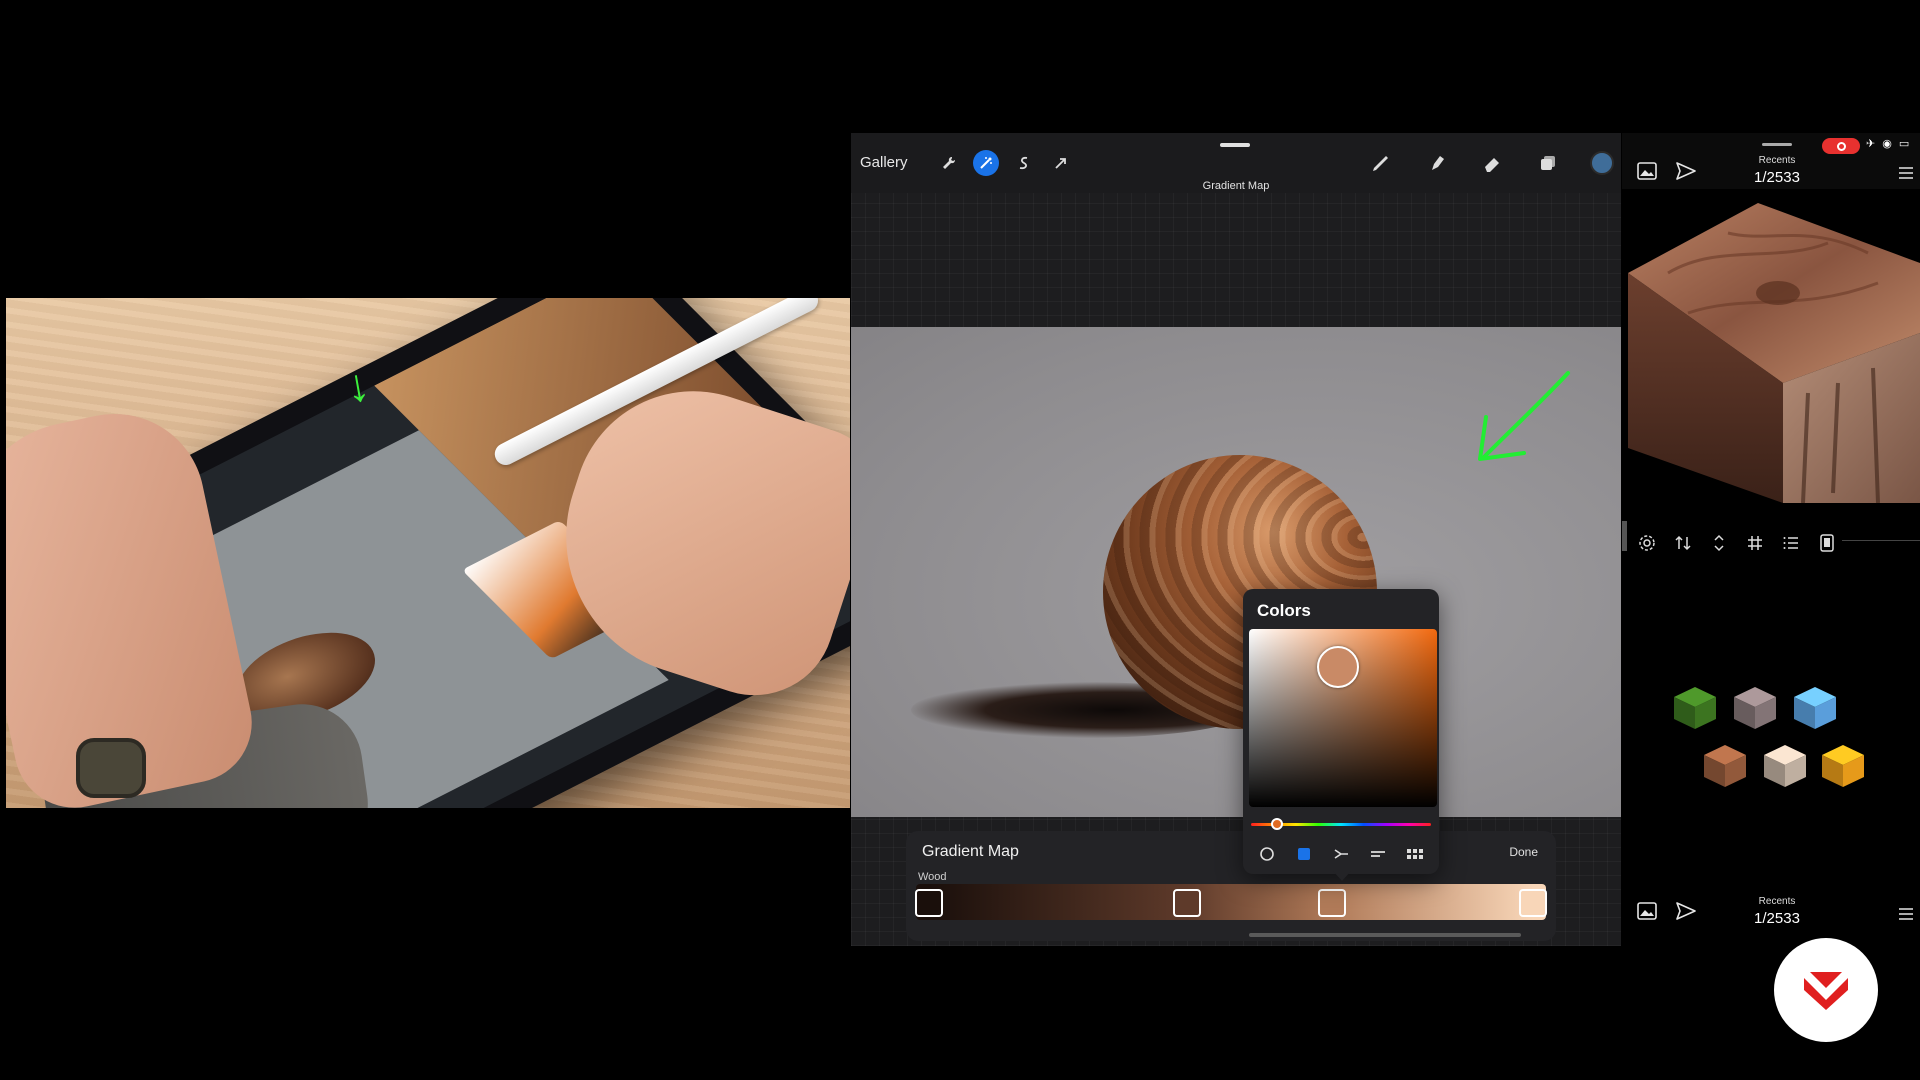  What do you see at coordinates (1231, 902) in the screenshot?
I see `gradient-bar` at bounding box center [1231, 902].